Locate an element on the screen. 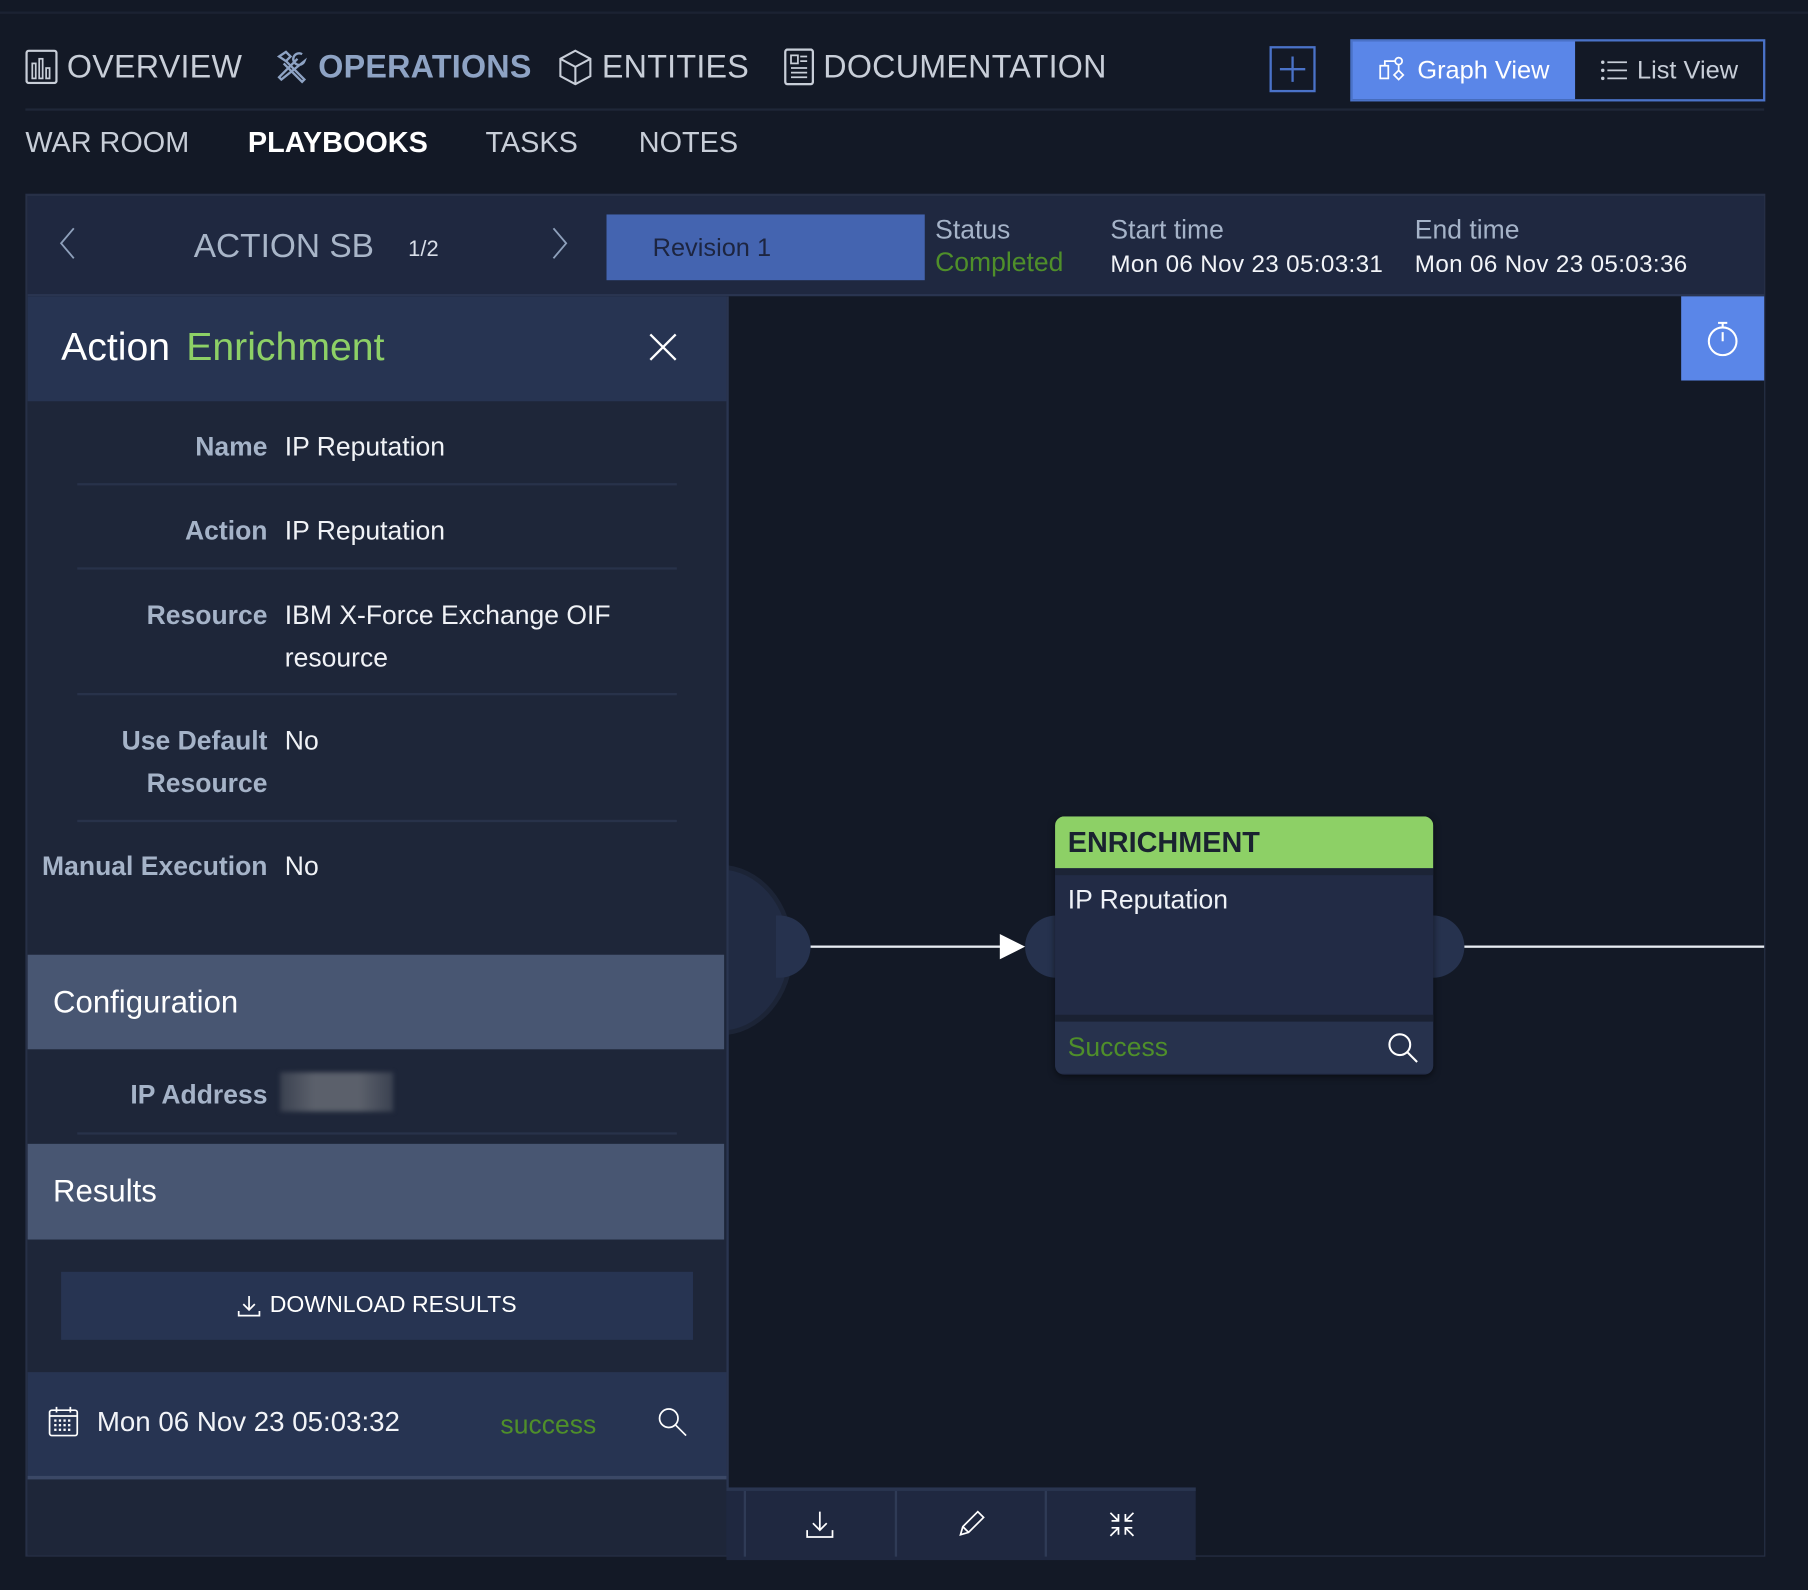 This screenshot has height=1590, width=1808. enrichment-node: ENRICHMENT IP Reputation Success is located at coordinates (1244, 945).